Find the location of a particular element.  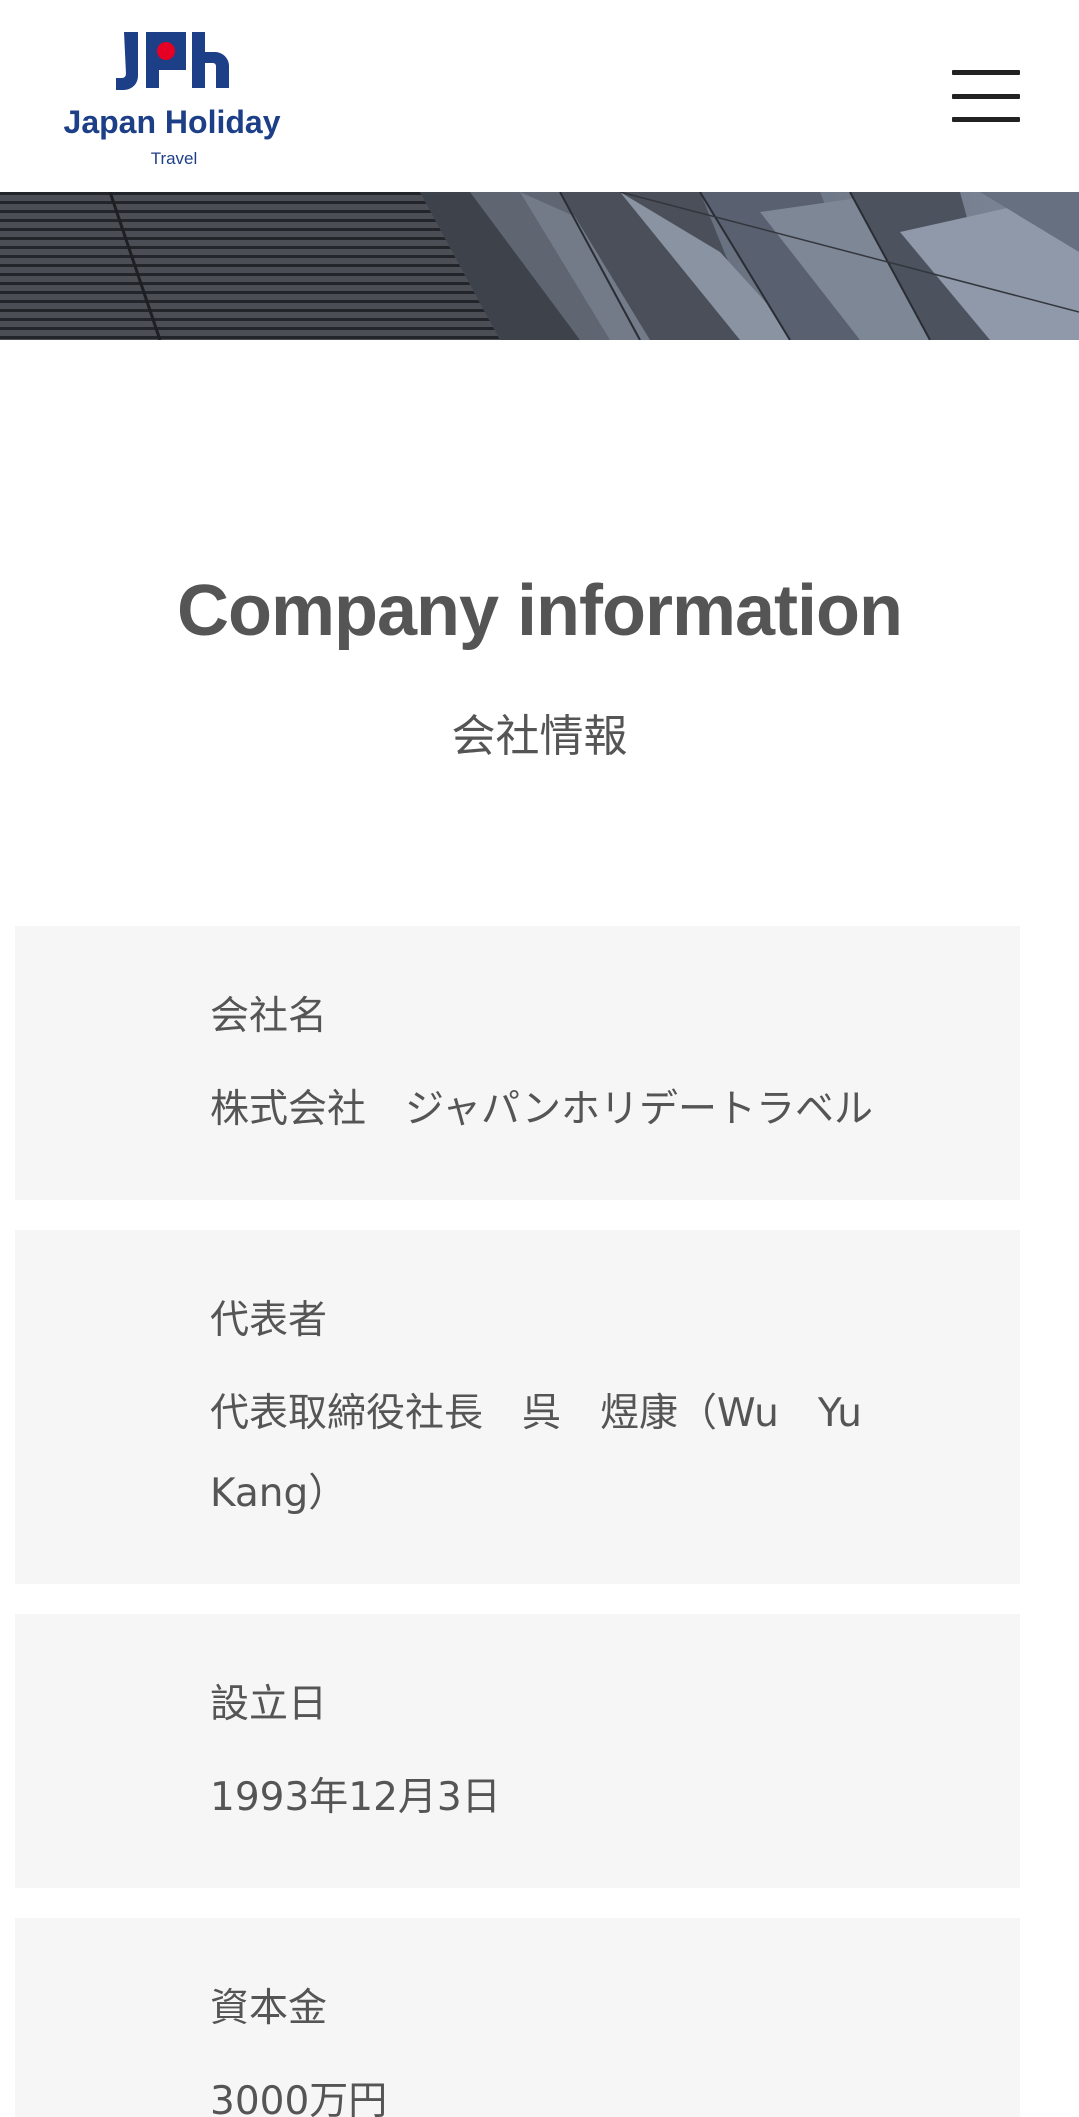

logo-brand-name: Japan Holiday is located at coordinates (172, 122).